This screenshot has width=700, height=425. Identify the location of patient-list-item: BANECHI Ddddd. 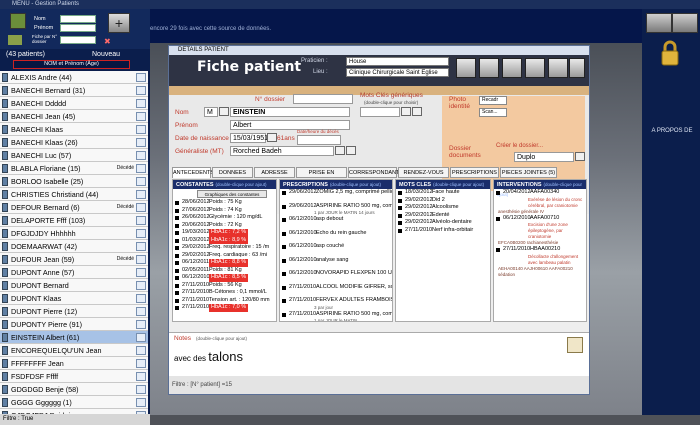
(74, 103).